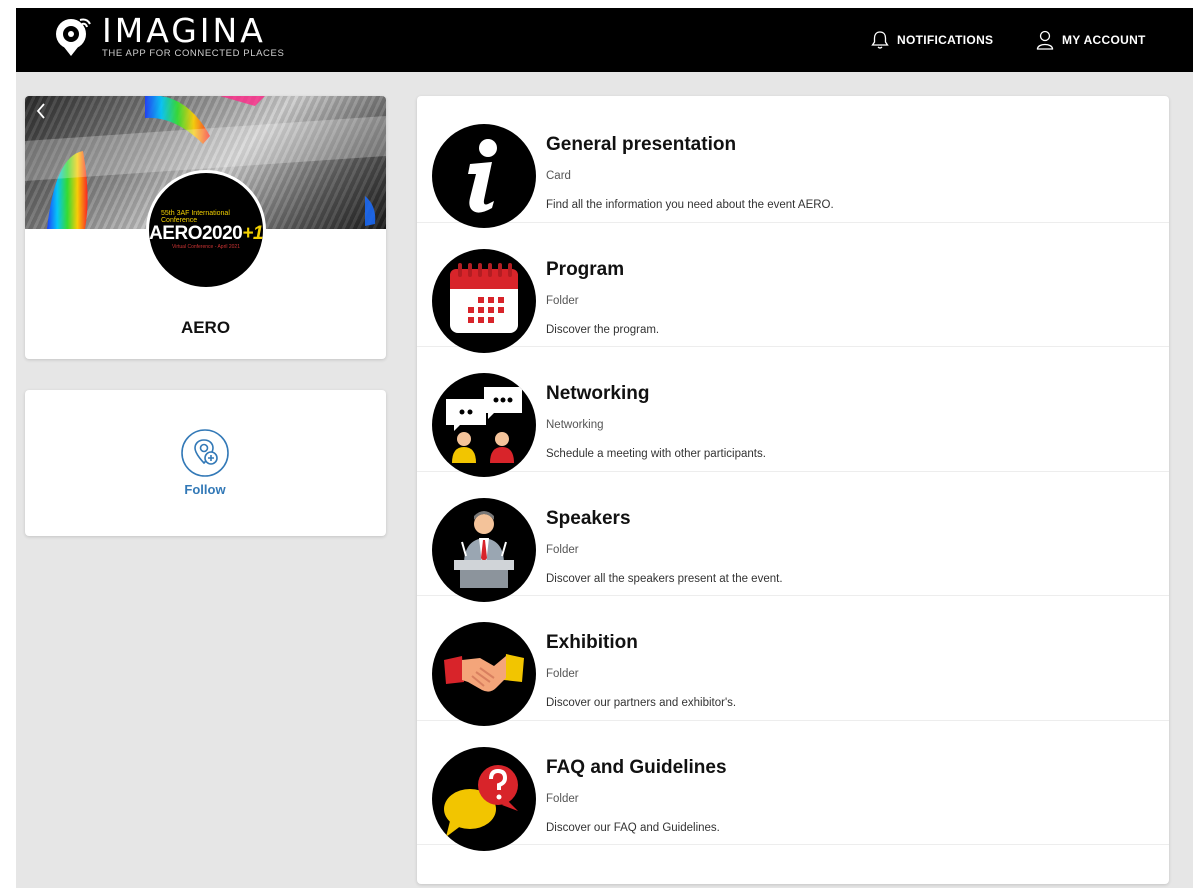  I want to click on notifications-button: NOTIFICATIONS, so click(932, 40).